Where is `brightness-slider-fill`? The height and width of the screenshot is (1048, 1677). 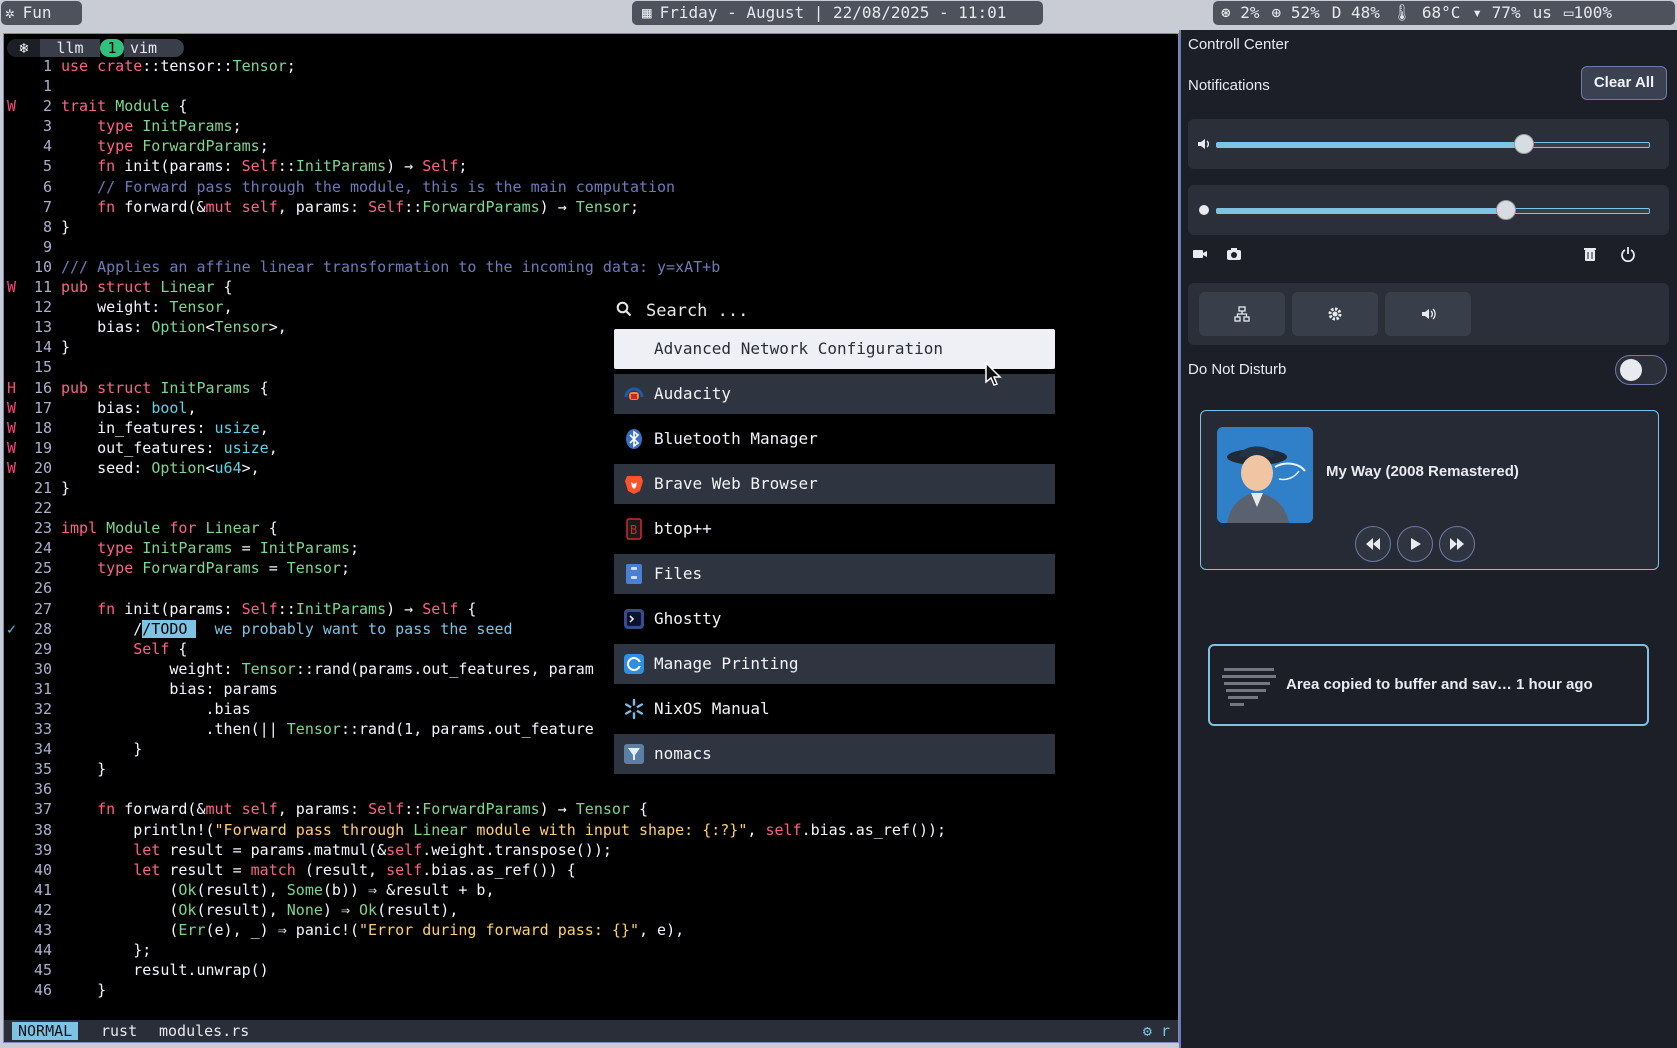 brightness-slider-fill is located at coordinates (1362, 211).